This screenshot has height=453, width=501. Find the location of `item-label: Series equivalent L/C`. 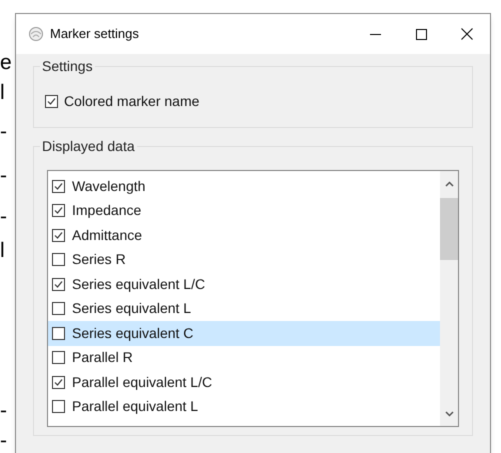

item-label: Series equivalent L/C is located at coordinates (139, 284).